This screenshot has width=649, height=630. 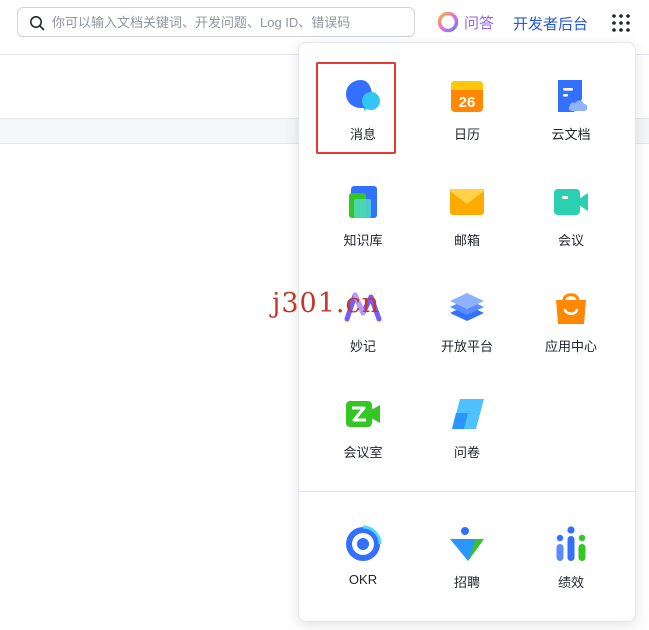 I want to click on meeting-room-icon, so click(x=363, y=414).